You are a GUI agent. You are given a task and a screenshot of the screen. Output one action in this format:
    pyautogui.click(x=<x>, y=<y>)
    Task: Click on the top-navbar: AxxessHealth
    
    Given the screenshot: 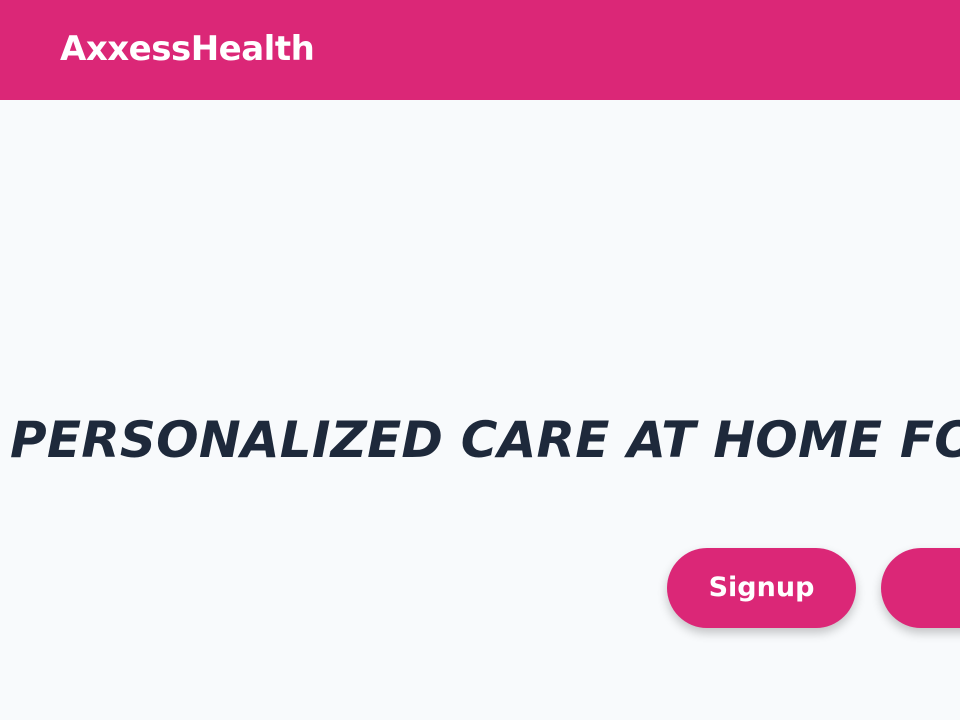 What is the action you would take?
    pyautogui.click(x=480, y=50)
    